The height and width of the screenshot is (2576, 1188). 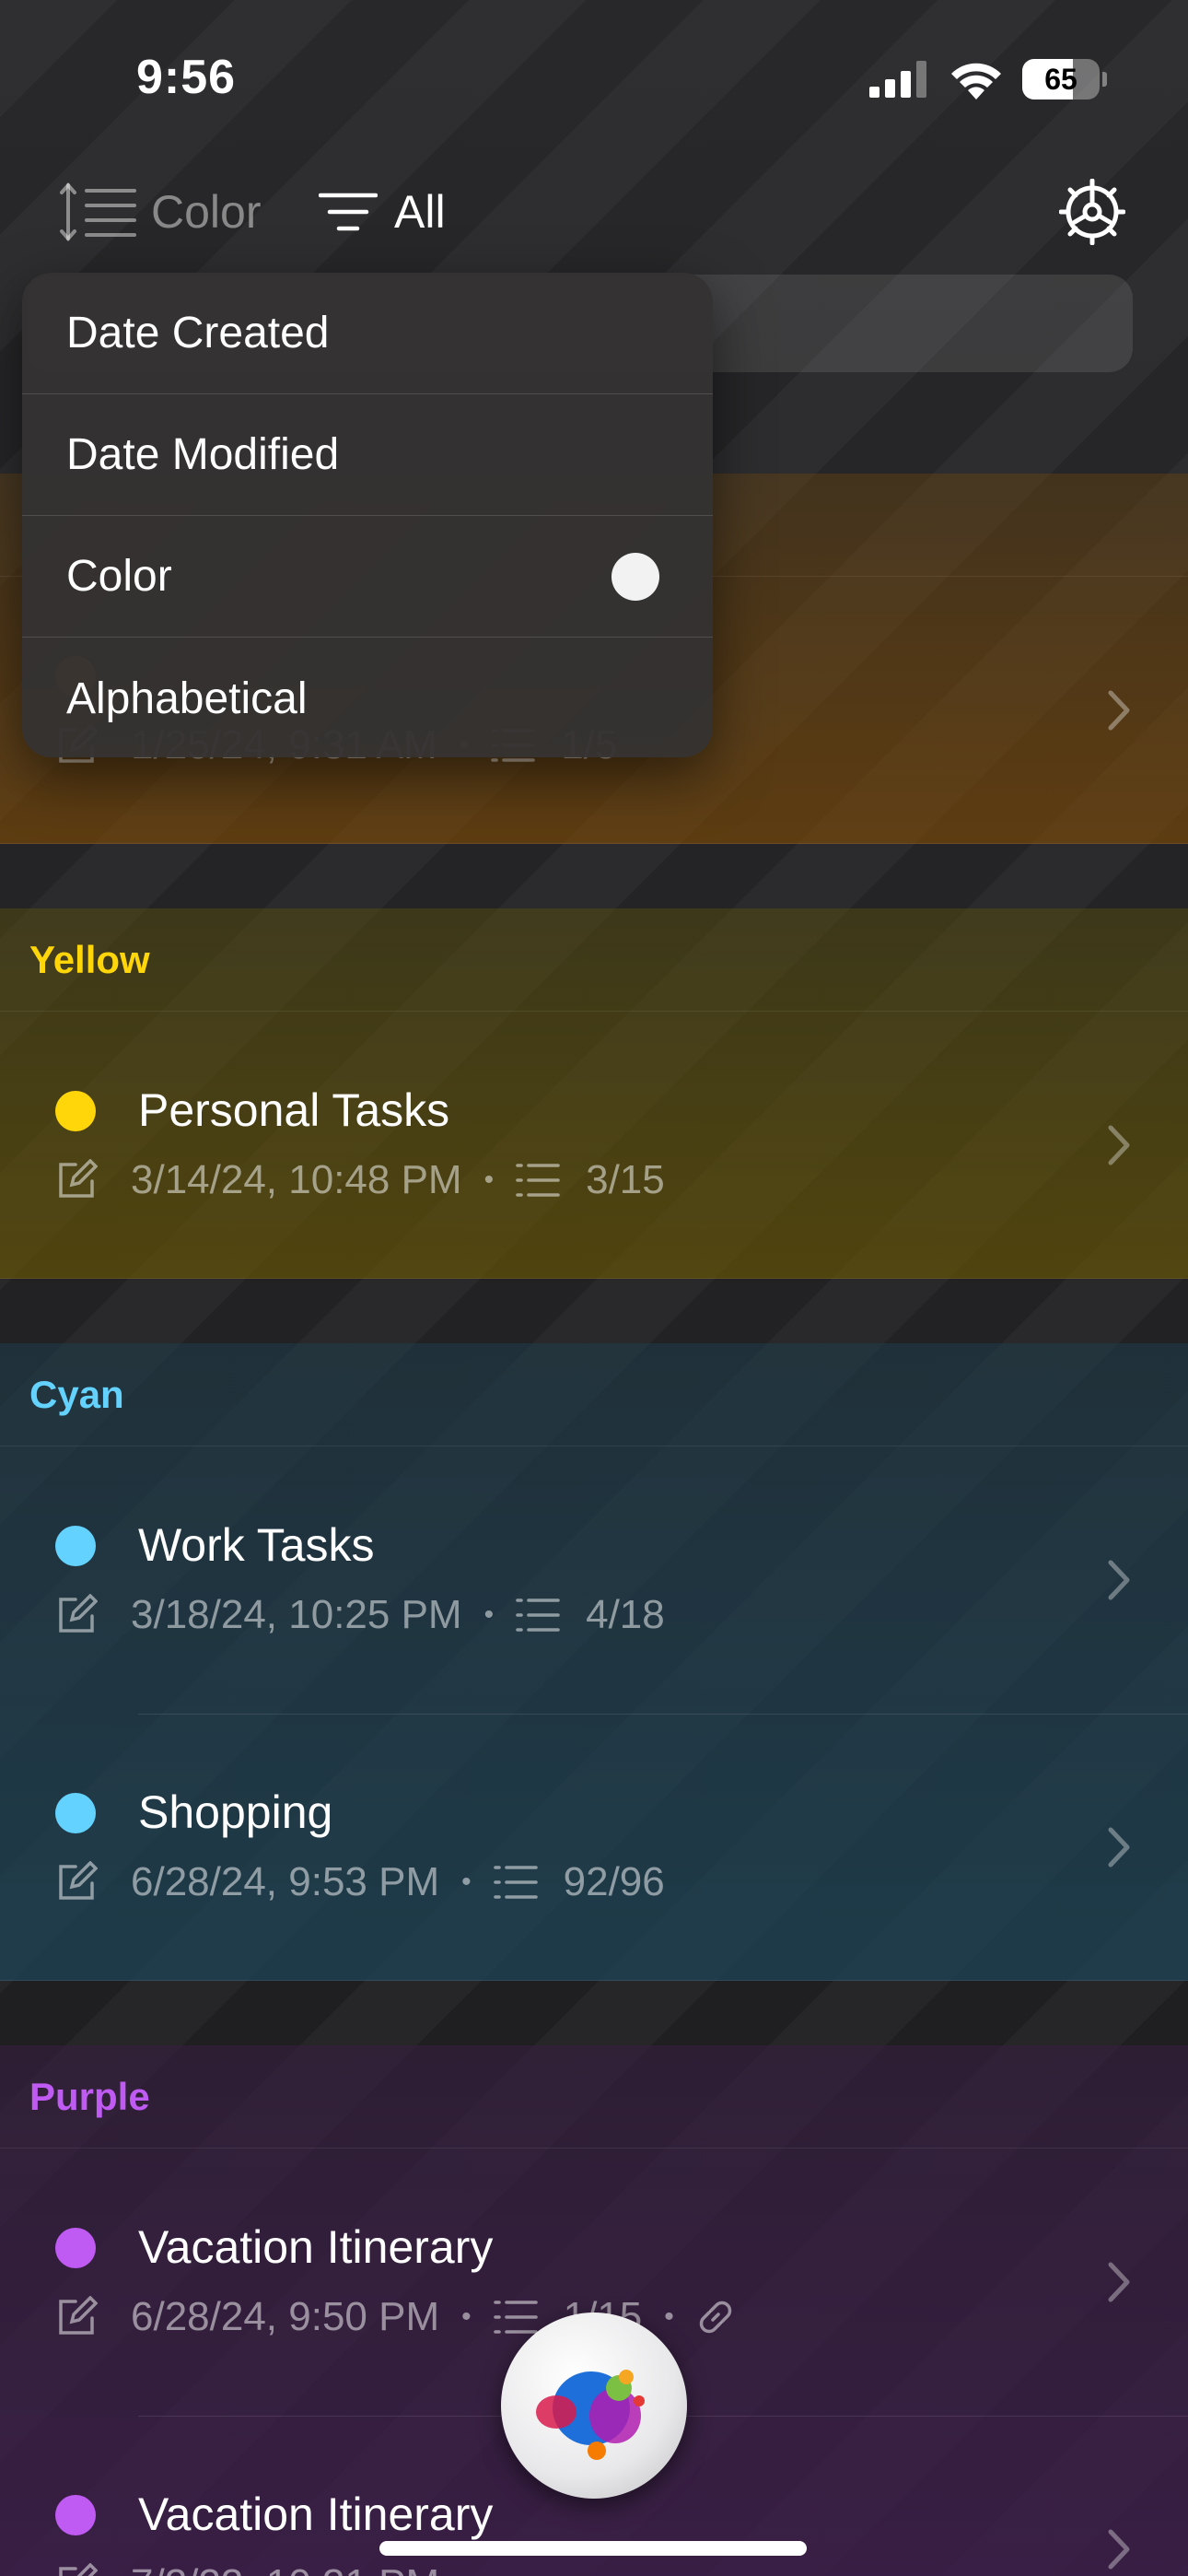 What do you see at coordinates (367, 333) in the screenshot?
I see `sort-option-date-created: Date Created` at bounding box center [367, 333].